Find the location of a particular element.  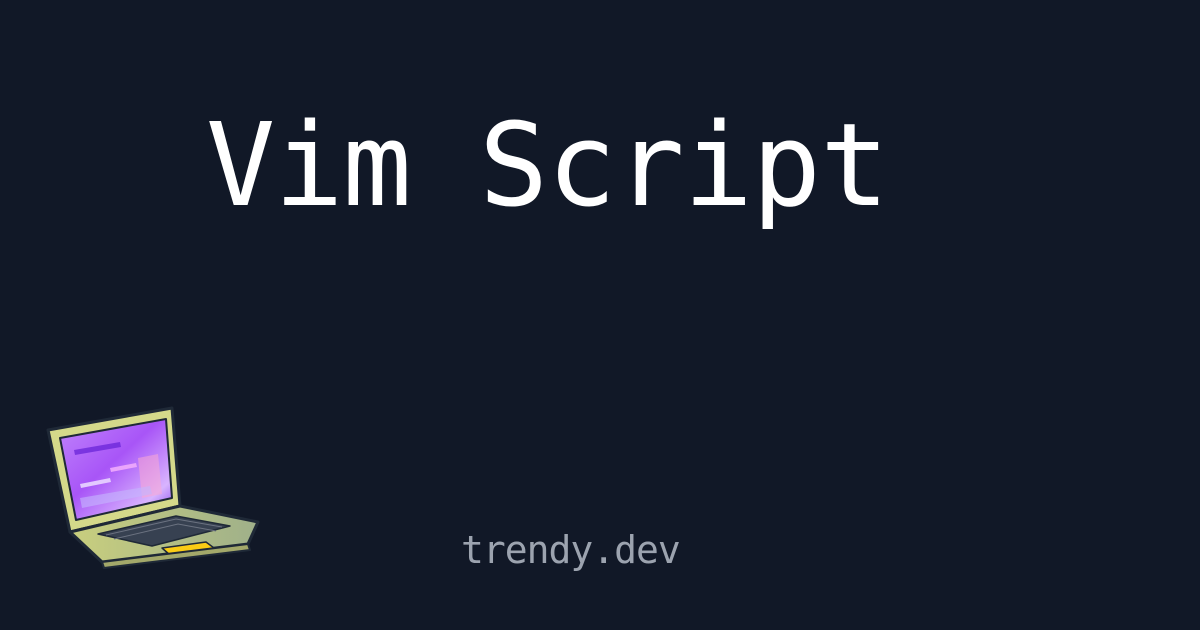

laptop-icon is located at coordinates (153, 484).